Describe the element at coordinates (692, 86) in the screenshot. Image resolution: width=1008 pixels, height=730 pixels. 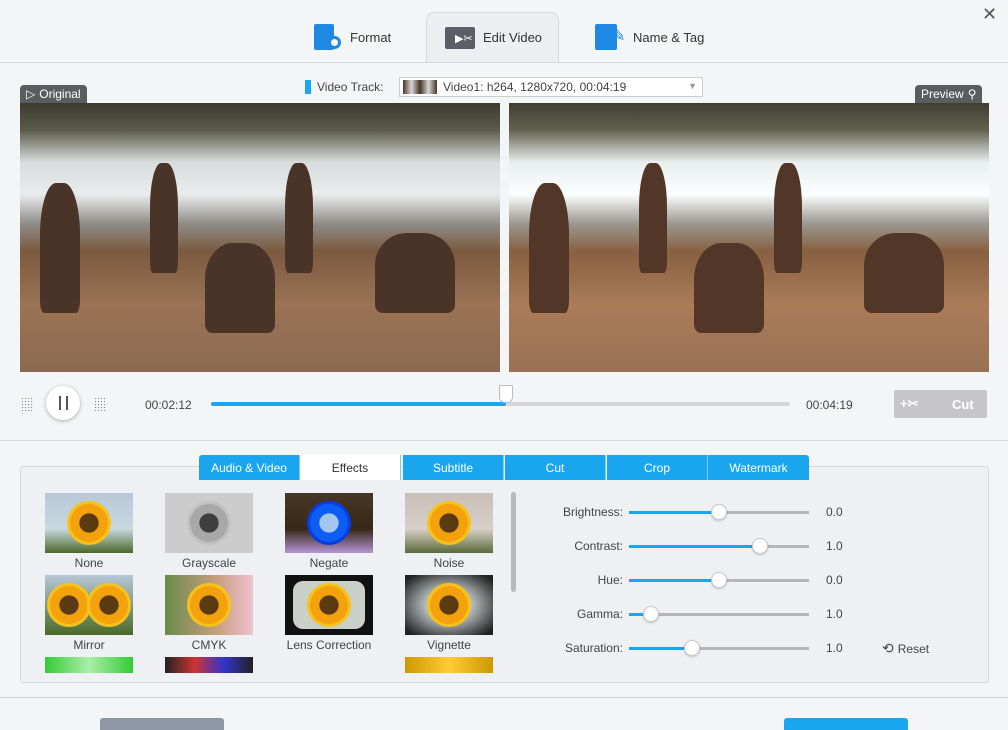
I see `chevron-down-icon: ▼` at that location.